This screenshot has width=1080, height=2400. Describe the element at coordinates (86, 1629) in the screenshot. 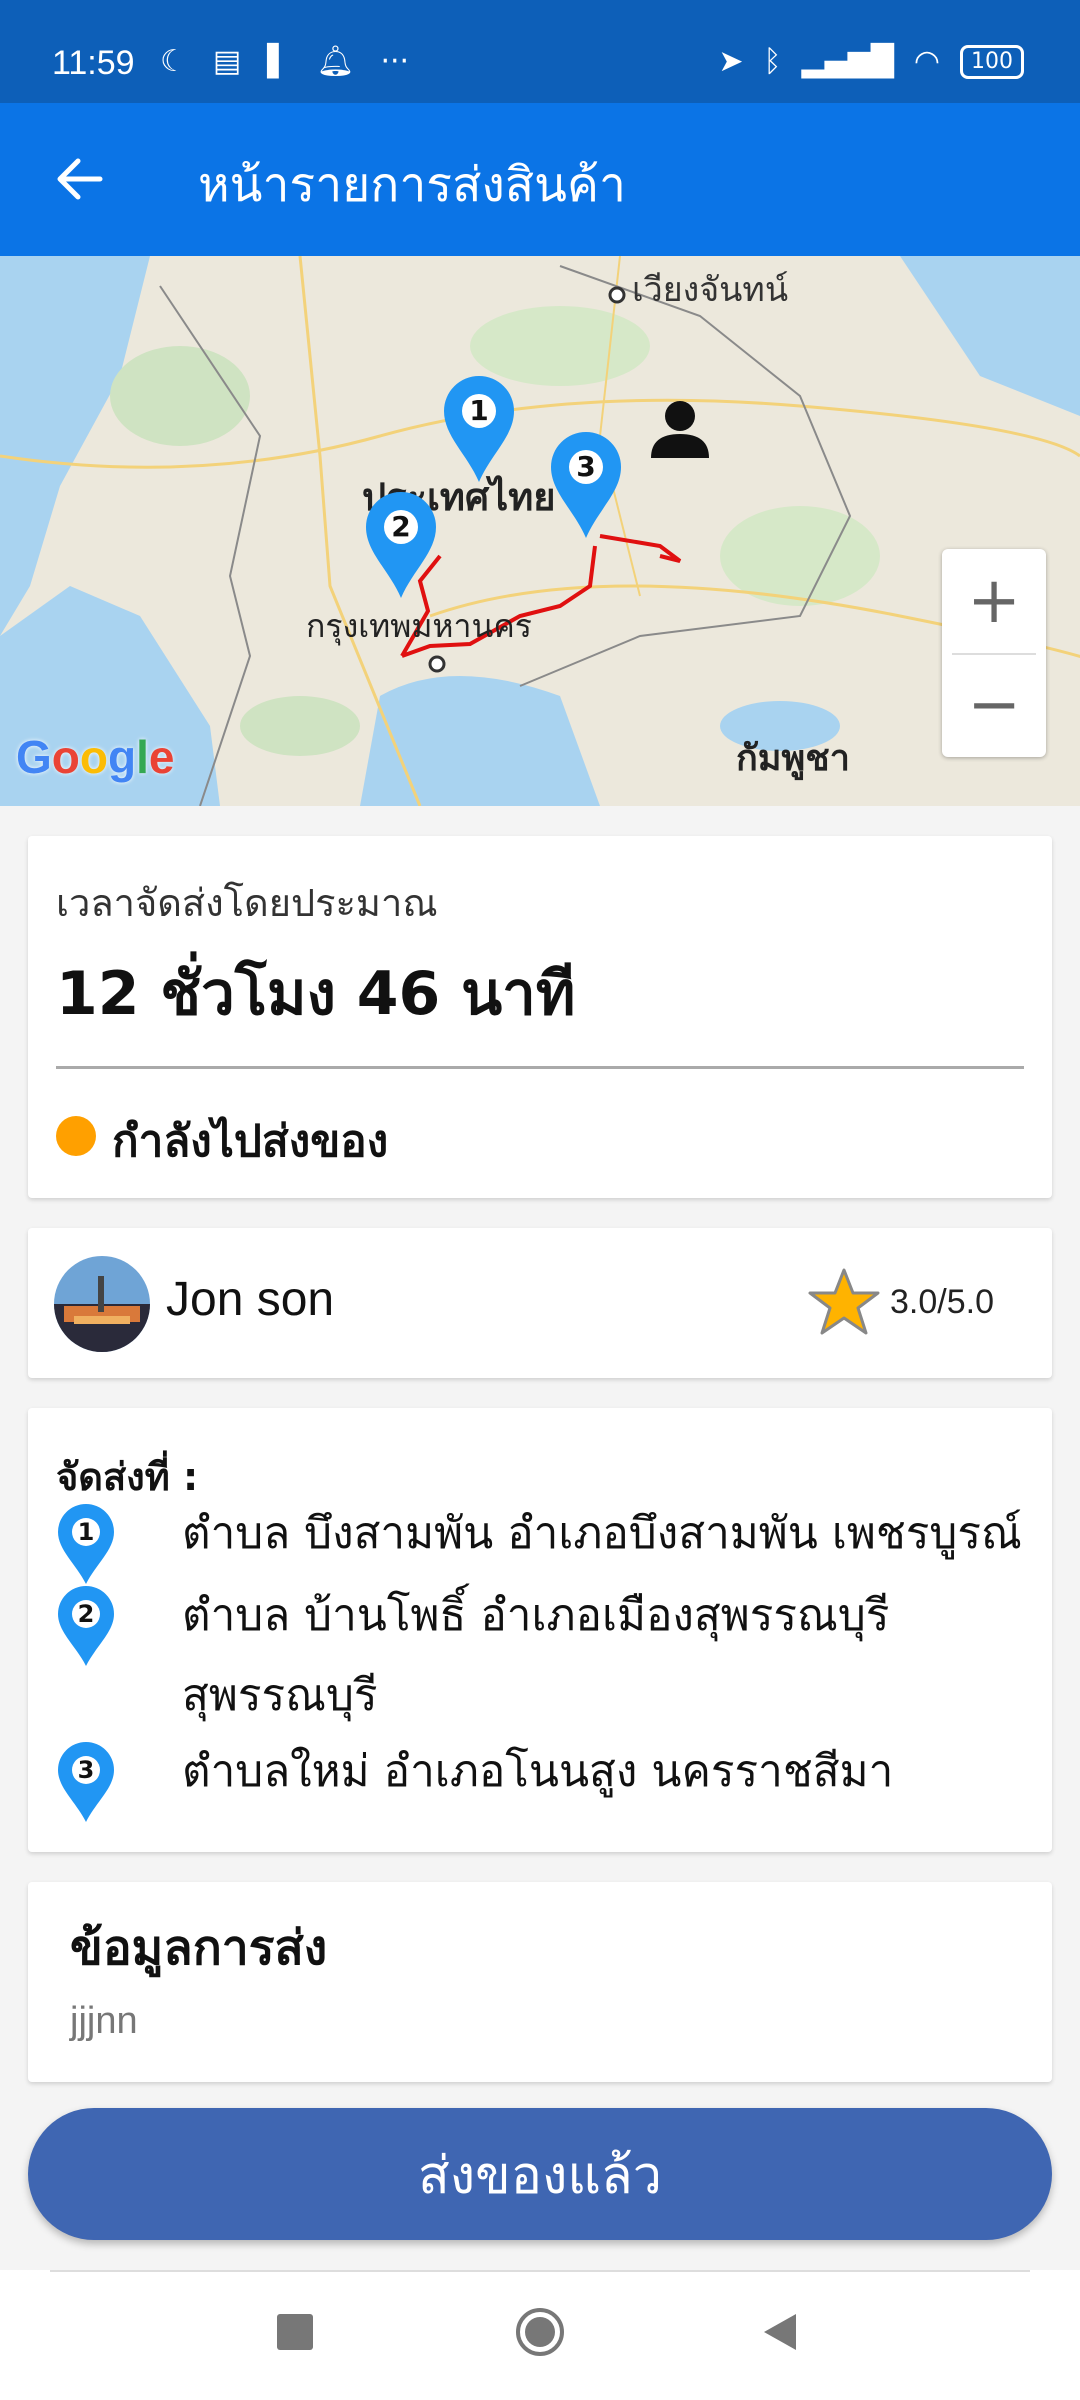

I see `marker-pin-icon: 2` at that location.